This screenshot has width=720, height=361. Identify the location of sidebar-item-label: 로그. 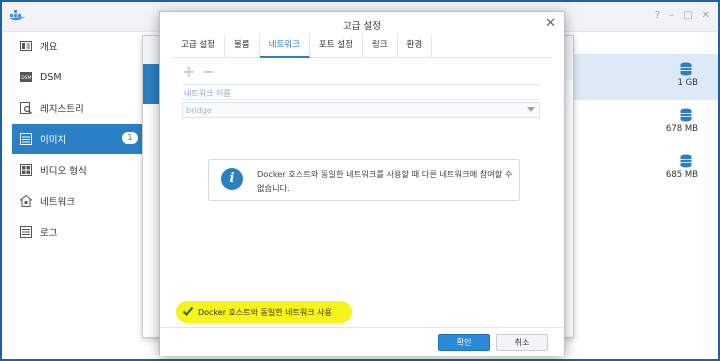
(49, 233).